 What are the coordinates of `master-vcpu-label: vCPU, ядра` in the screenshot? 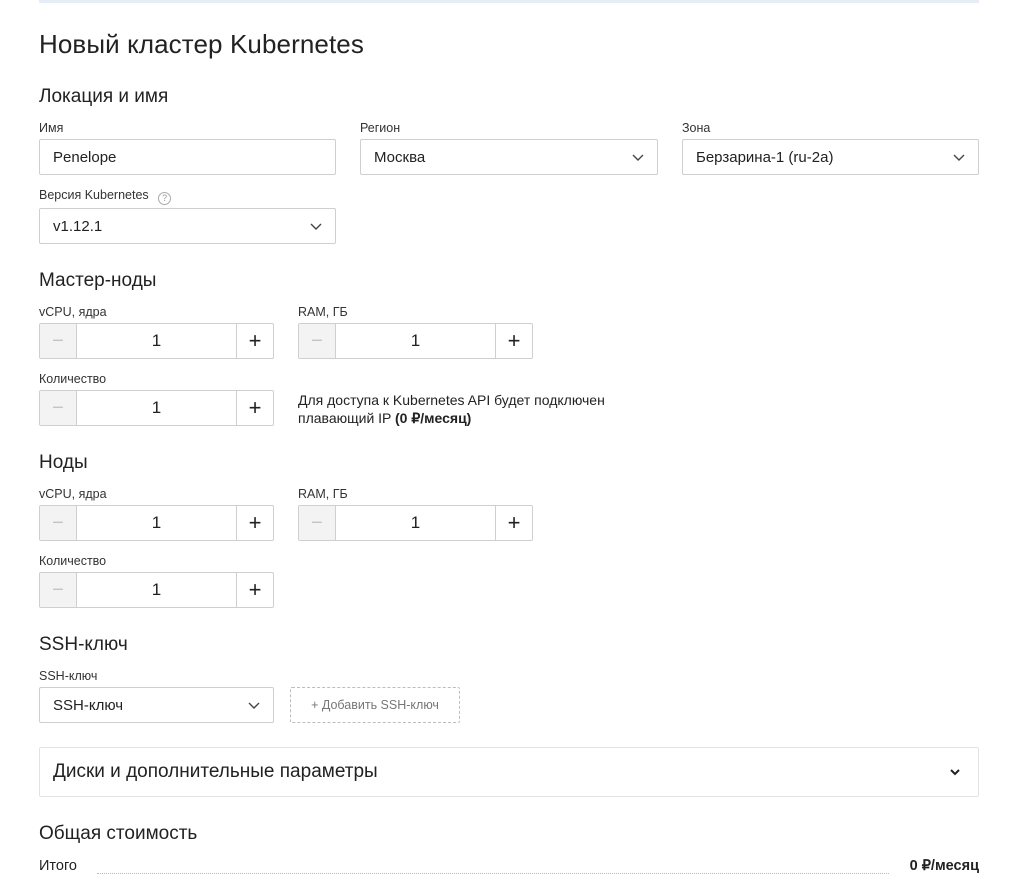 It's located at (73, 312).